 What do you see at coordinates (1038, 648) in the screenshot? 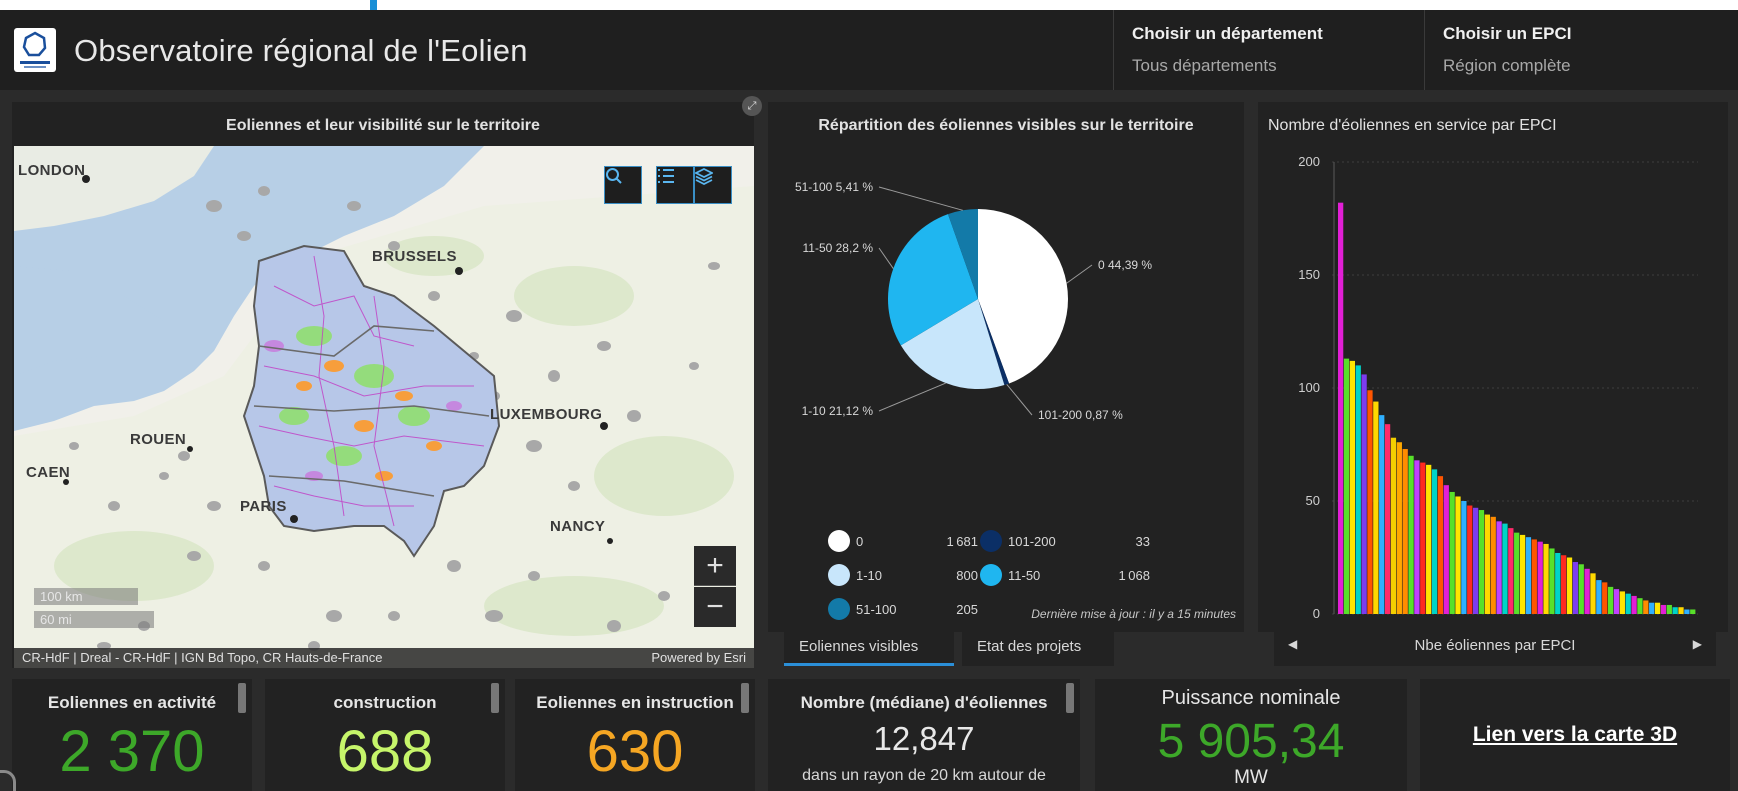
I see `tab-etat-des-projets: Etat des projets` at bounding box center [1038, 648].